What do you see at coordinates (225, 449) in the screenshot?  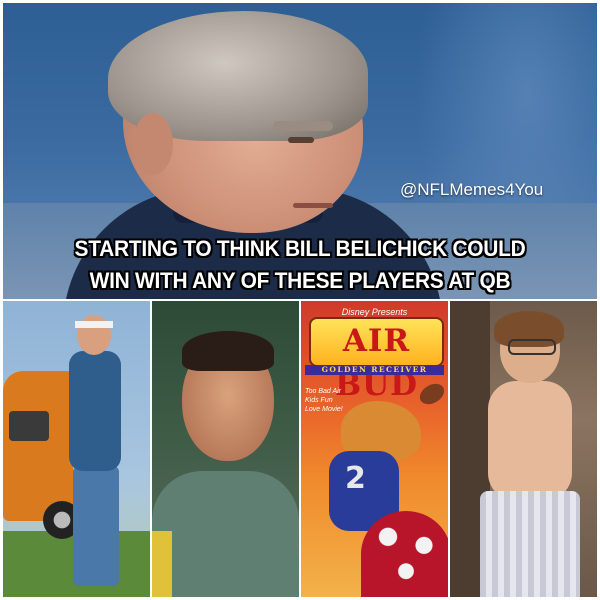 I see `panel-smiling-player` at bounding box center [225, 449].